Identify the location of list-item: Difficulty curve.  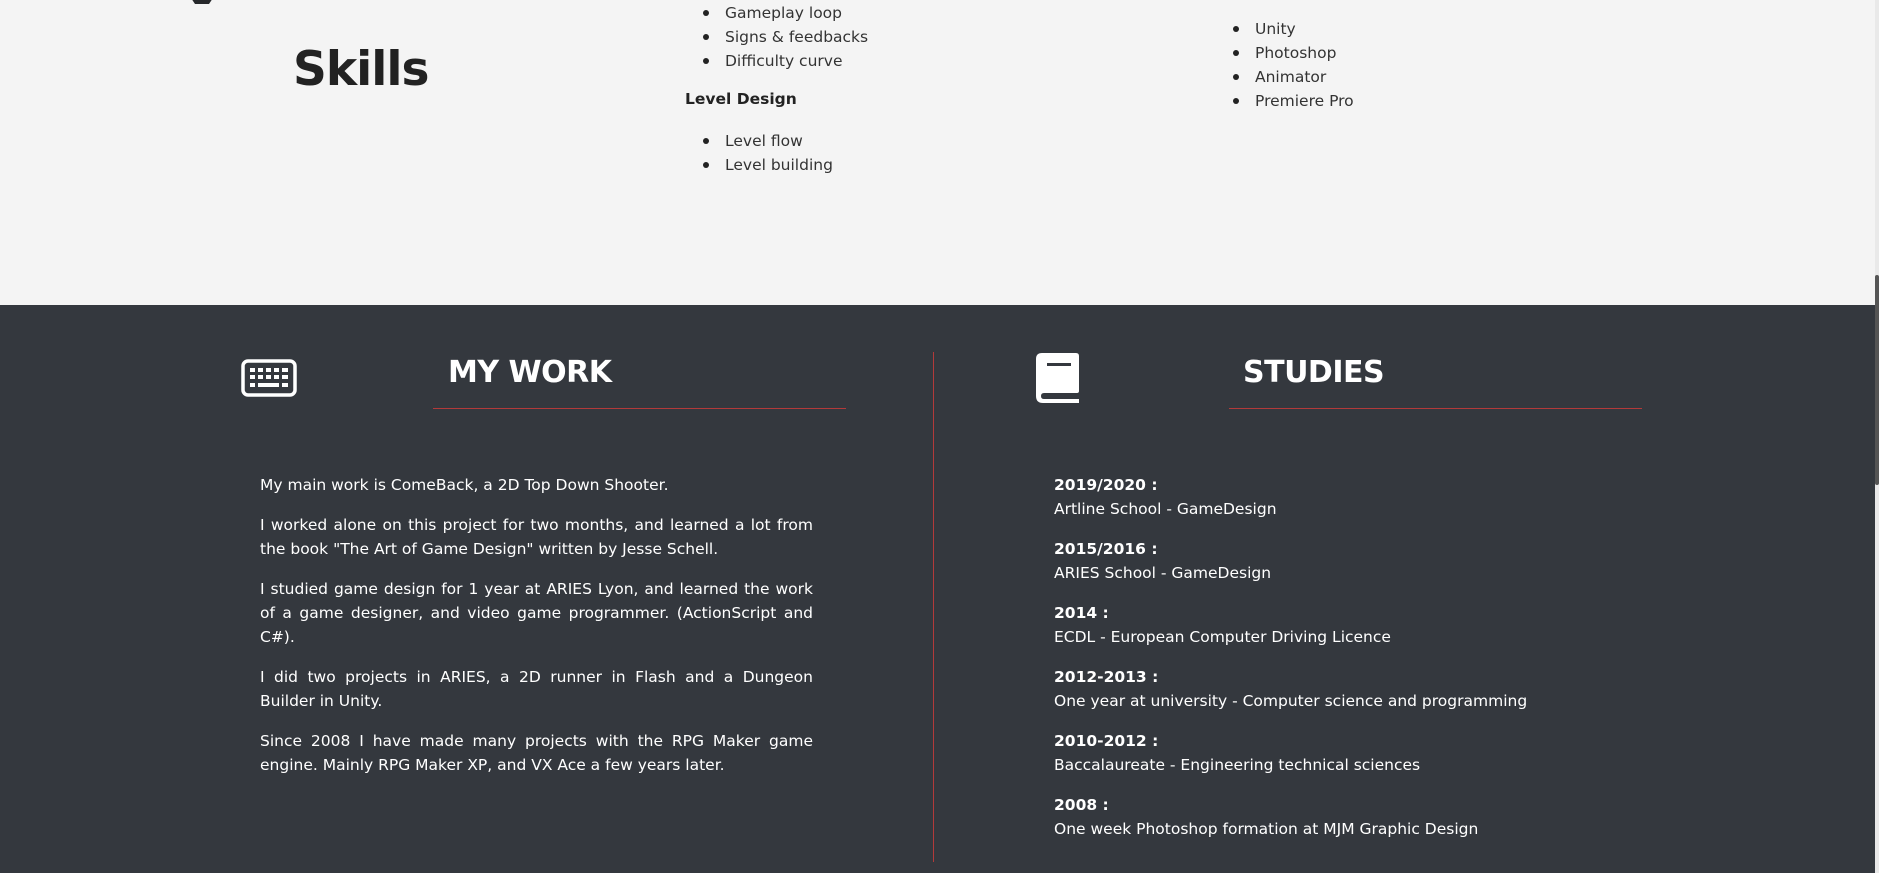
(776, 61).